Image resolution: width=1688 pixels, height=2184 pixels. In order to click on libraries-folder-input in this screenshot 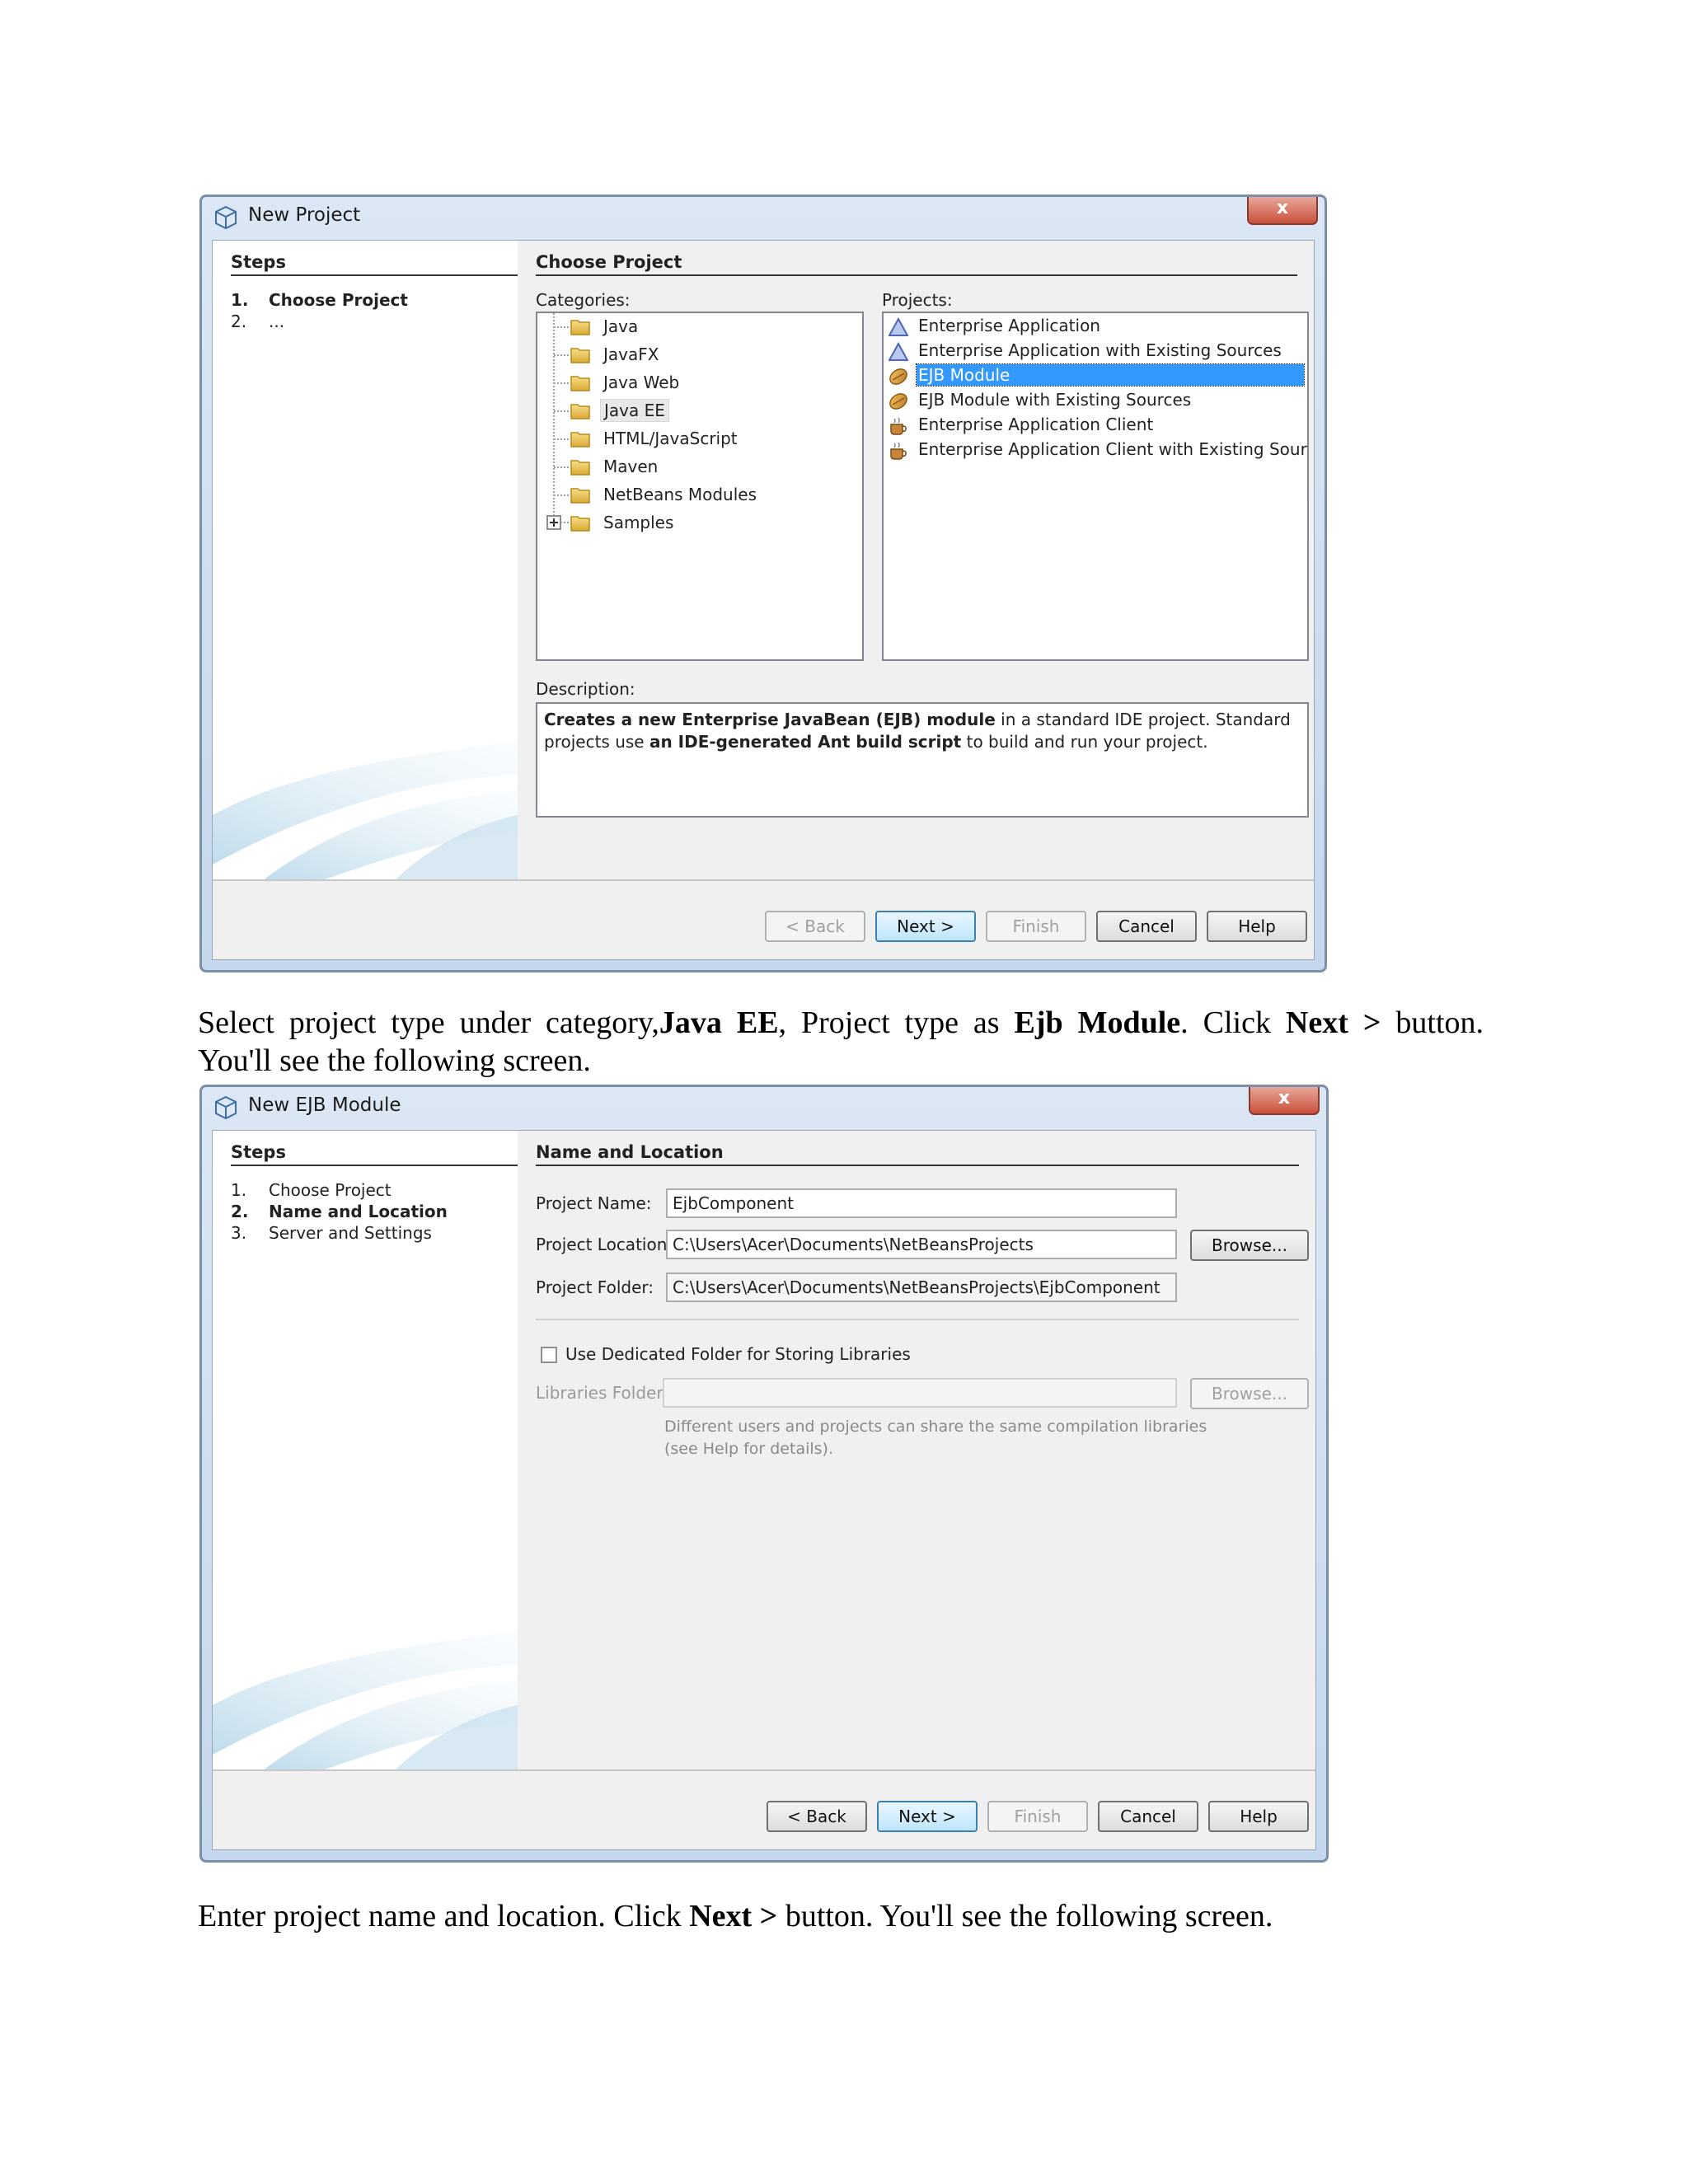, I will do `click(920, 1393)`.